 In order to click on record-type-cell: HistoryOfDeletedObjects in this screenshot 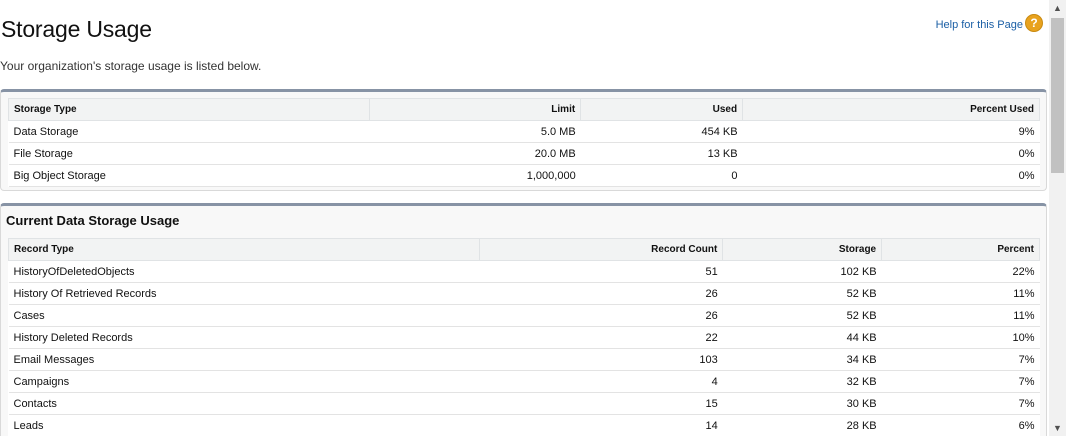, I will do `click(244, 271)`.